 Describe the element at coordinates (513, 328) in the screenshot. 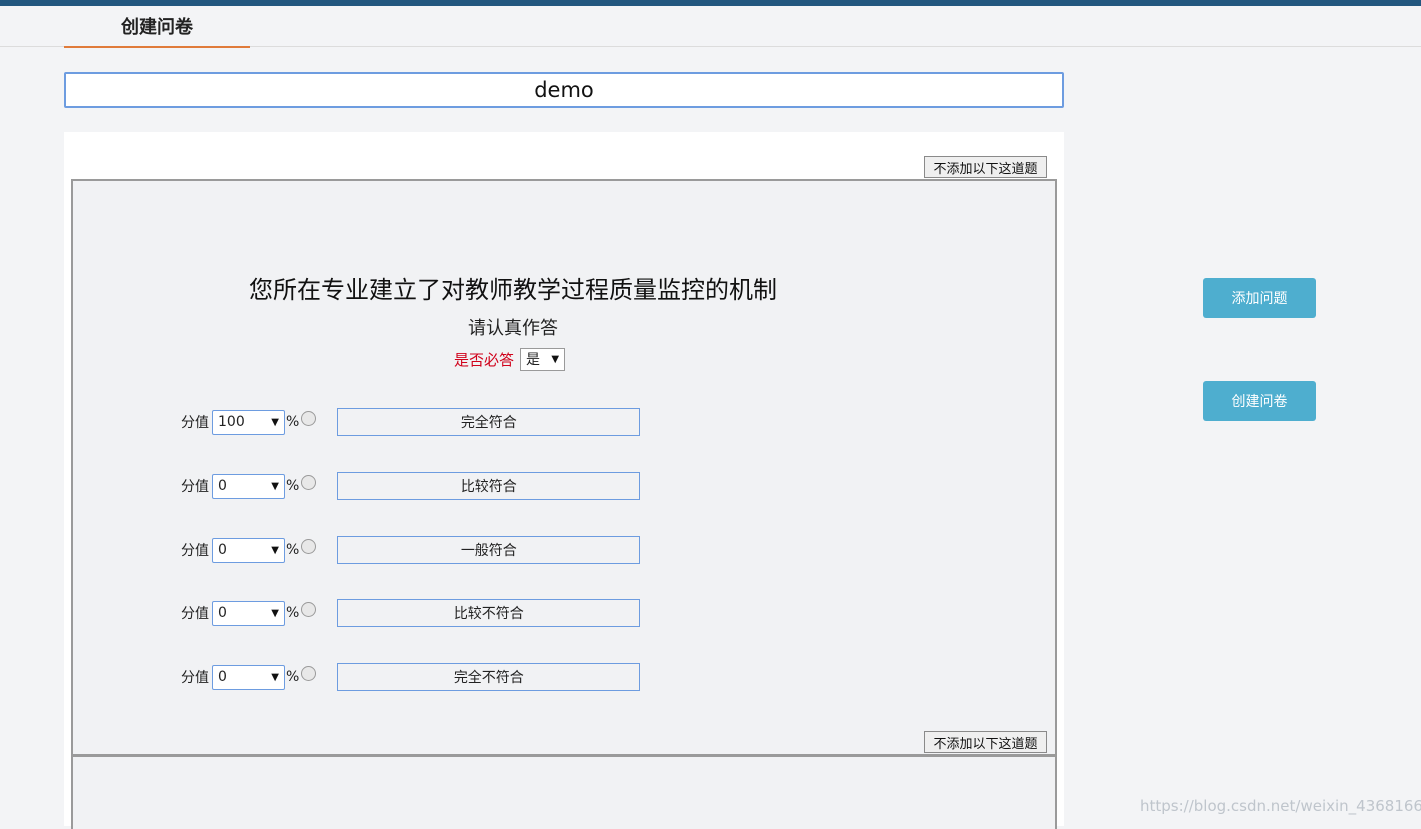

I see `question-subtitle: 请认真作答` at that location.